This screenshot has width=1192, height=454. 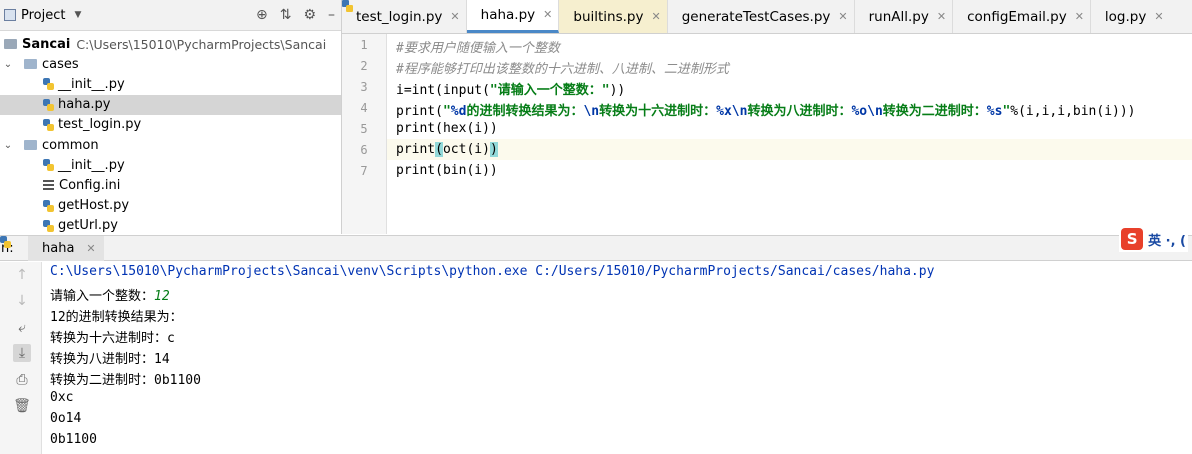 I want to click on tab-generate-test-cases: generateTestCases.py ✕, so click(x=761, y=16).